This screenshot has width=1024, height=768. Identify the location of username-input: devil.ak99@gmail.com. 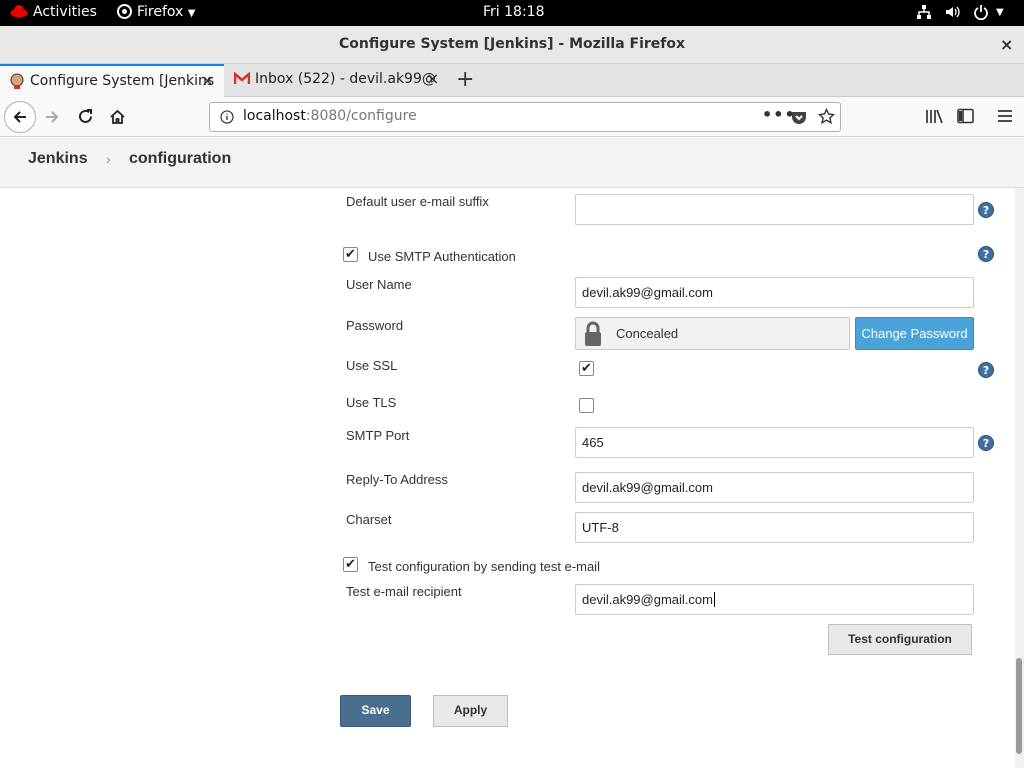
(774, 292).